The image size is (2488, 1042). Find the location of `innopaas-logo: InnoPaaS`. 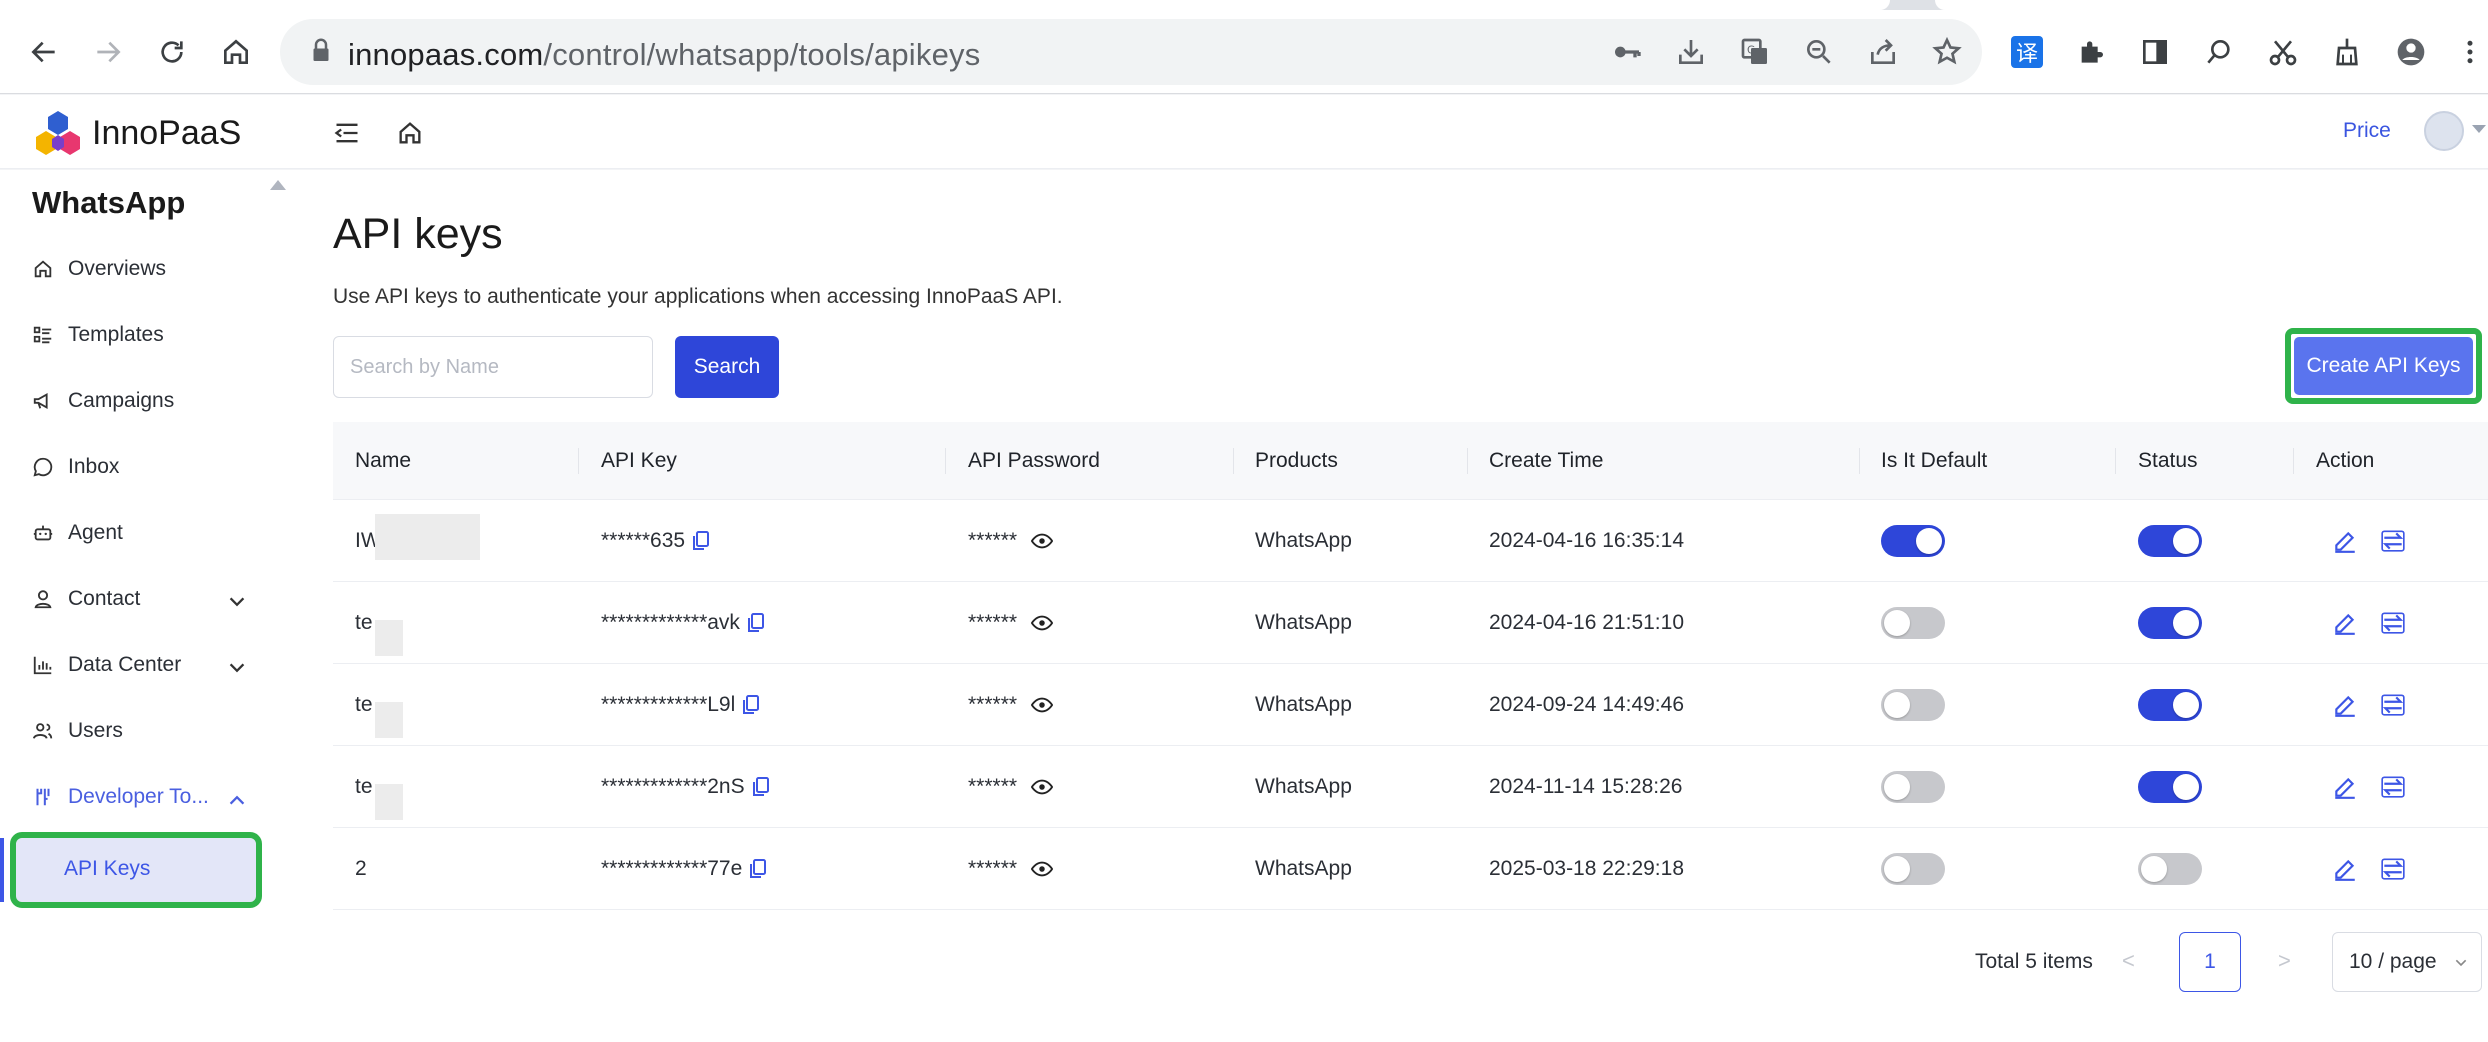

innopaas-logo: InnoPaaS is located at coordinates (137, 133).